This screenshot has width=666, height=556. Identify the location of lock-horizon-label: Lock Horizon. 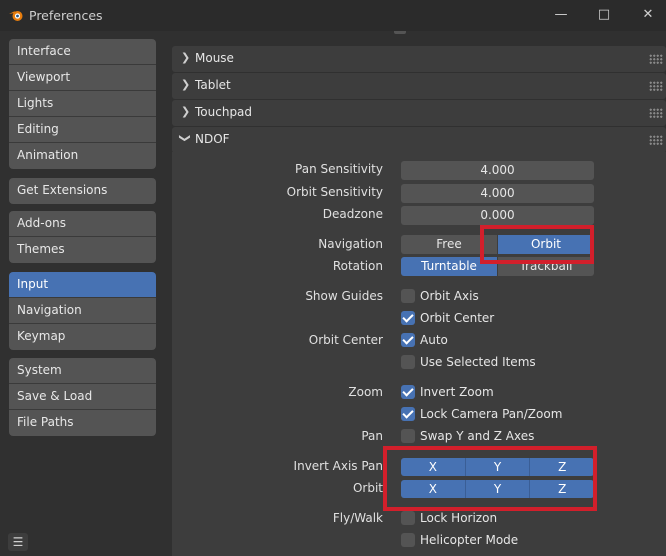
(459, 518).